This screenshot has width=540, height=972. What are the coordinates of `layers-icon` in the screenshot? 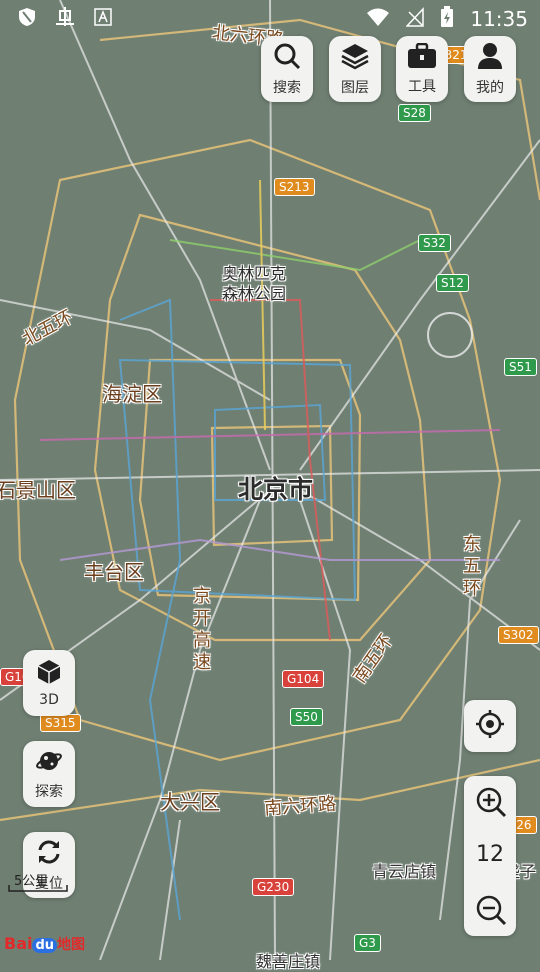 It's located at (355, 58).